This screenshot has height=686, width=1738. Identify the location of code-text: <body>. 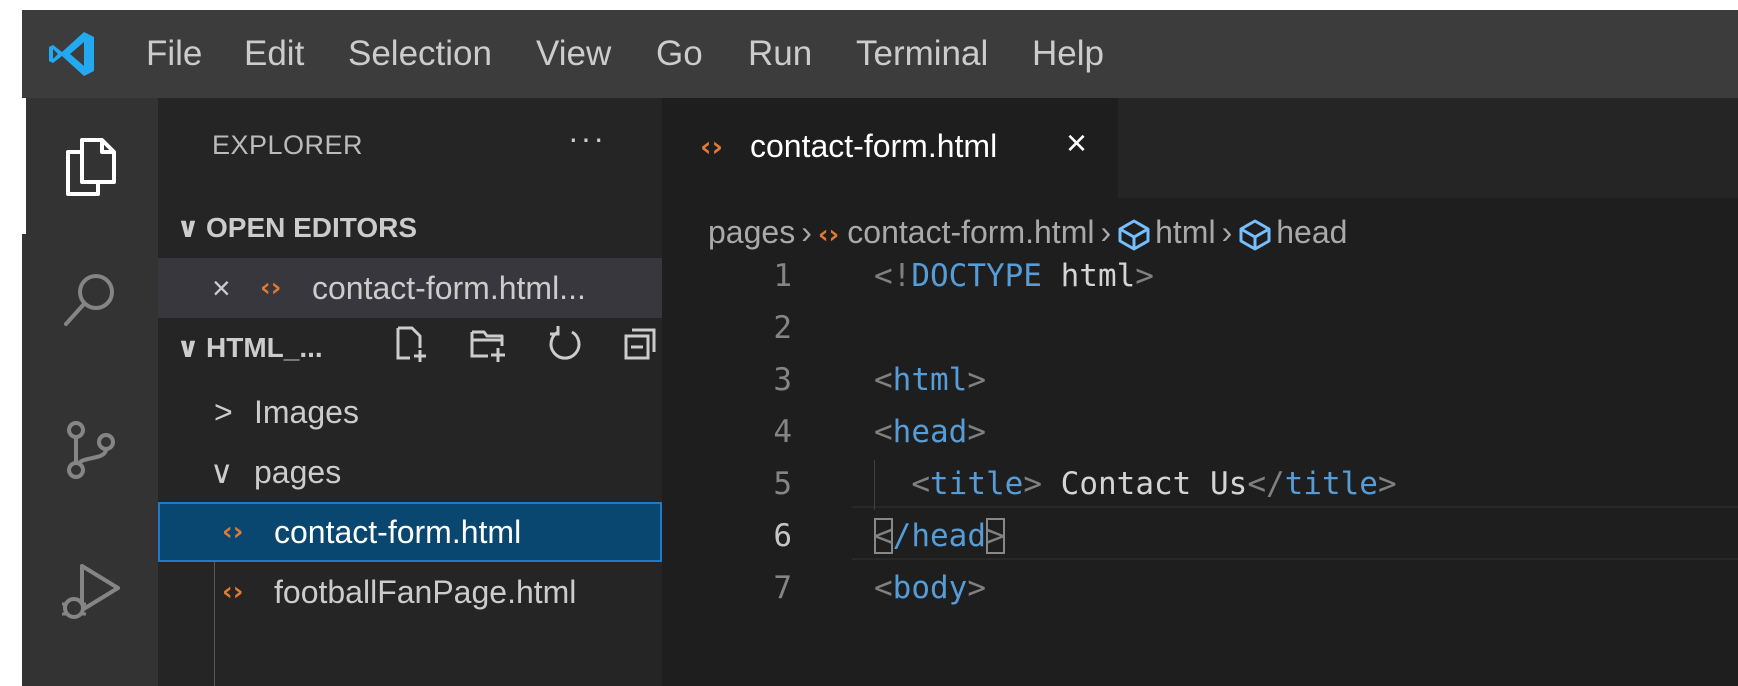
(930, 588).